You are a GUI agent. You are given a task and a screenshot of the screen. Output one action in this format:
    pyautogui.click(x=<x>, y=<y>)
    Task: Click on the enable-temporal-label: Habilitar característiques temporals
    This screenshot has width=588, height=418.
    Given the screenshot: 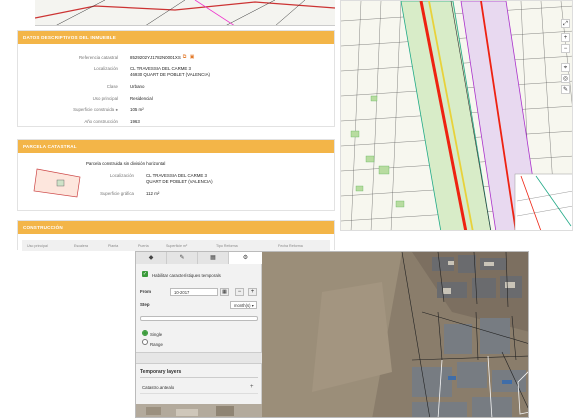 What is the action you would take?
    pyautogui.click(x=186, y=275)
    